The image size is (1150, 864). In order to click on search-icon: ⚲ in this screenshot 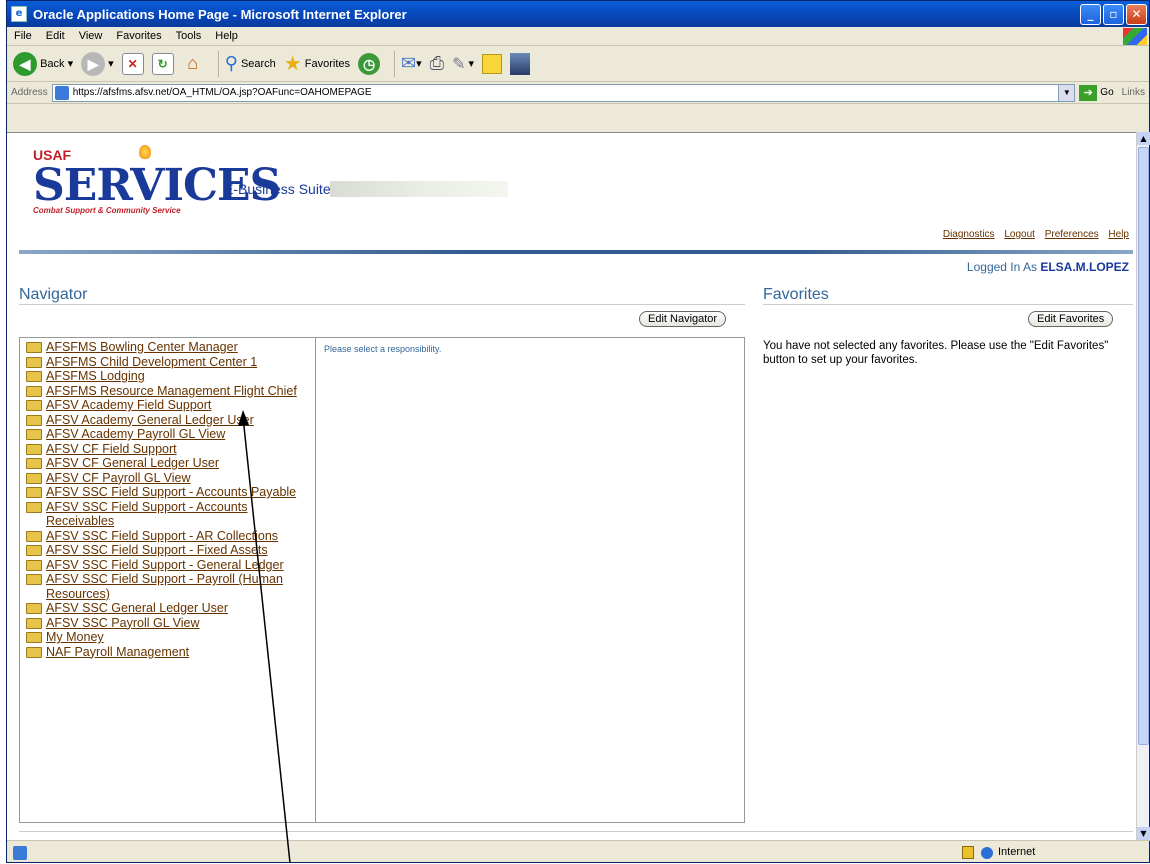, I will do `click(231, 63)`.